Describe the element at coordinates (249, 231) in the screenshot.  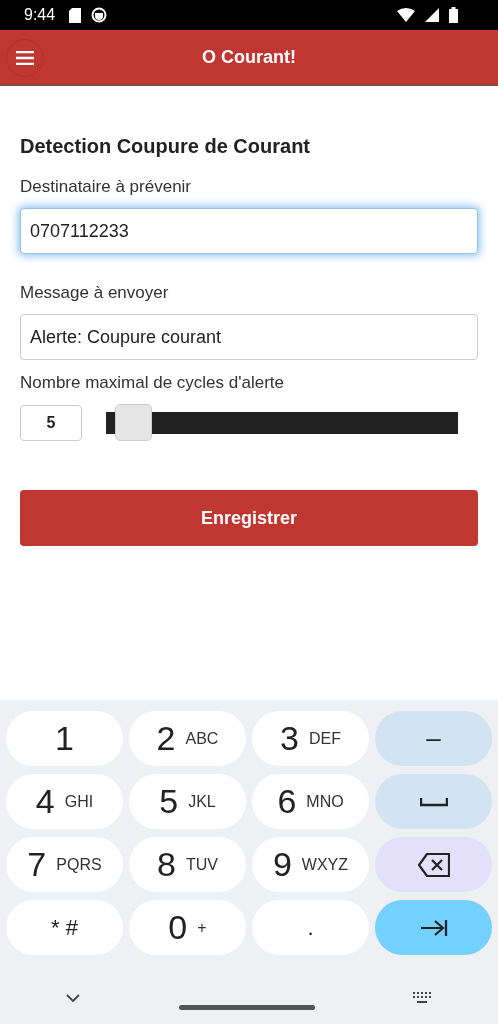
I see `text-field: 0707112233` at that location.